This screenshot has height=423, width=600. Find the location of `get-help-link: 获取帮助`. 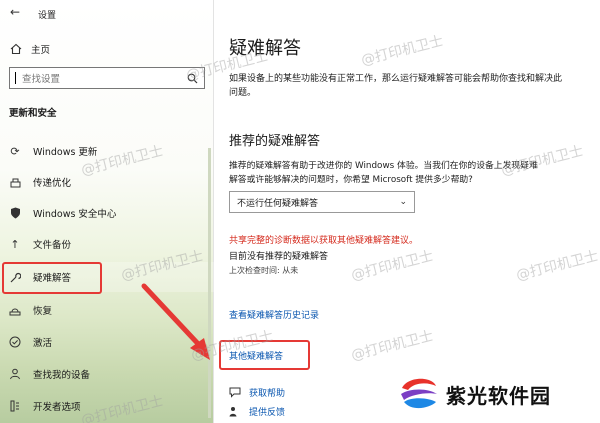

get-help-link: 获取帮助 is located at coordinates (257, 392).